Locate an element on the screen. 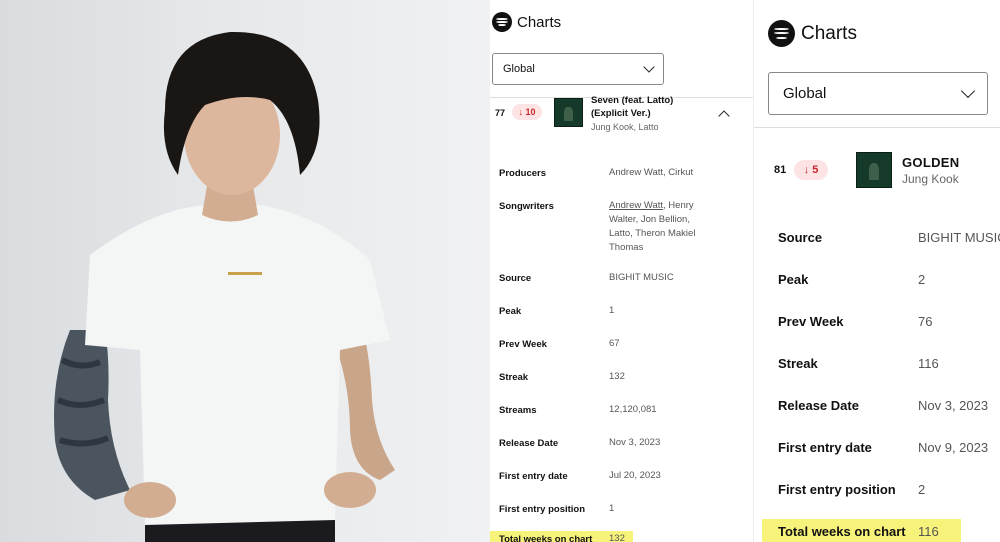  rank-change-value: 10 is located at coordinates (530, 112).